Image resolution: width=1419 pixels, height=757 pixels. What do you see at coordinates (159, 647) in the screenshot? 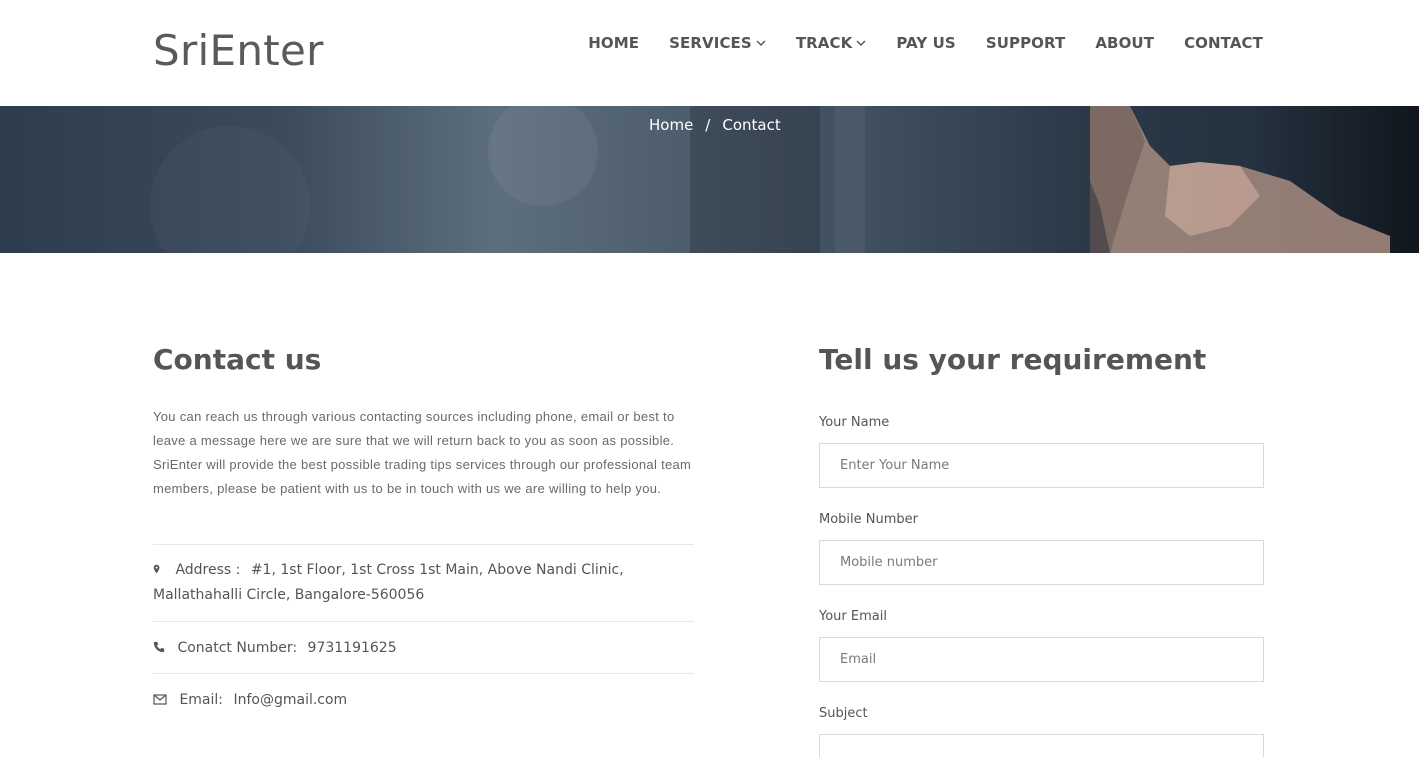
I see `phone-icon` at bounding box center [159, 647].